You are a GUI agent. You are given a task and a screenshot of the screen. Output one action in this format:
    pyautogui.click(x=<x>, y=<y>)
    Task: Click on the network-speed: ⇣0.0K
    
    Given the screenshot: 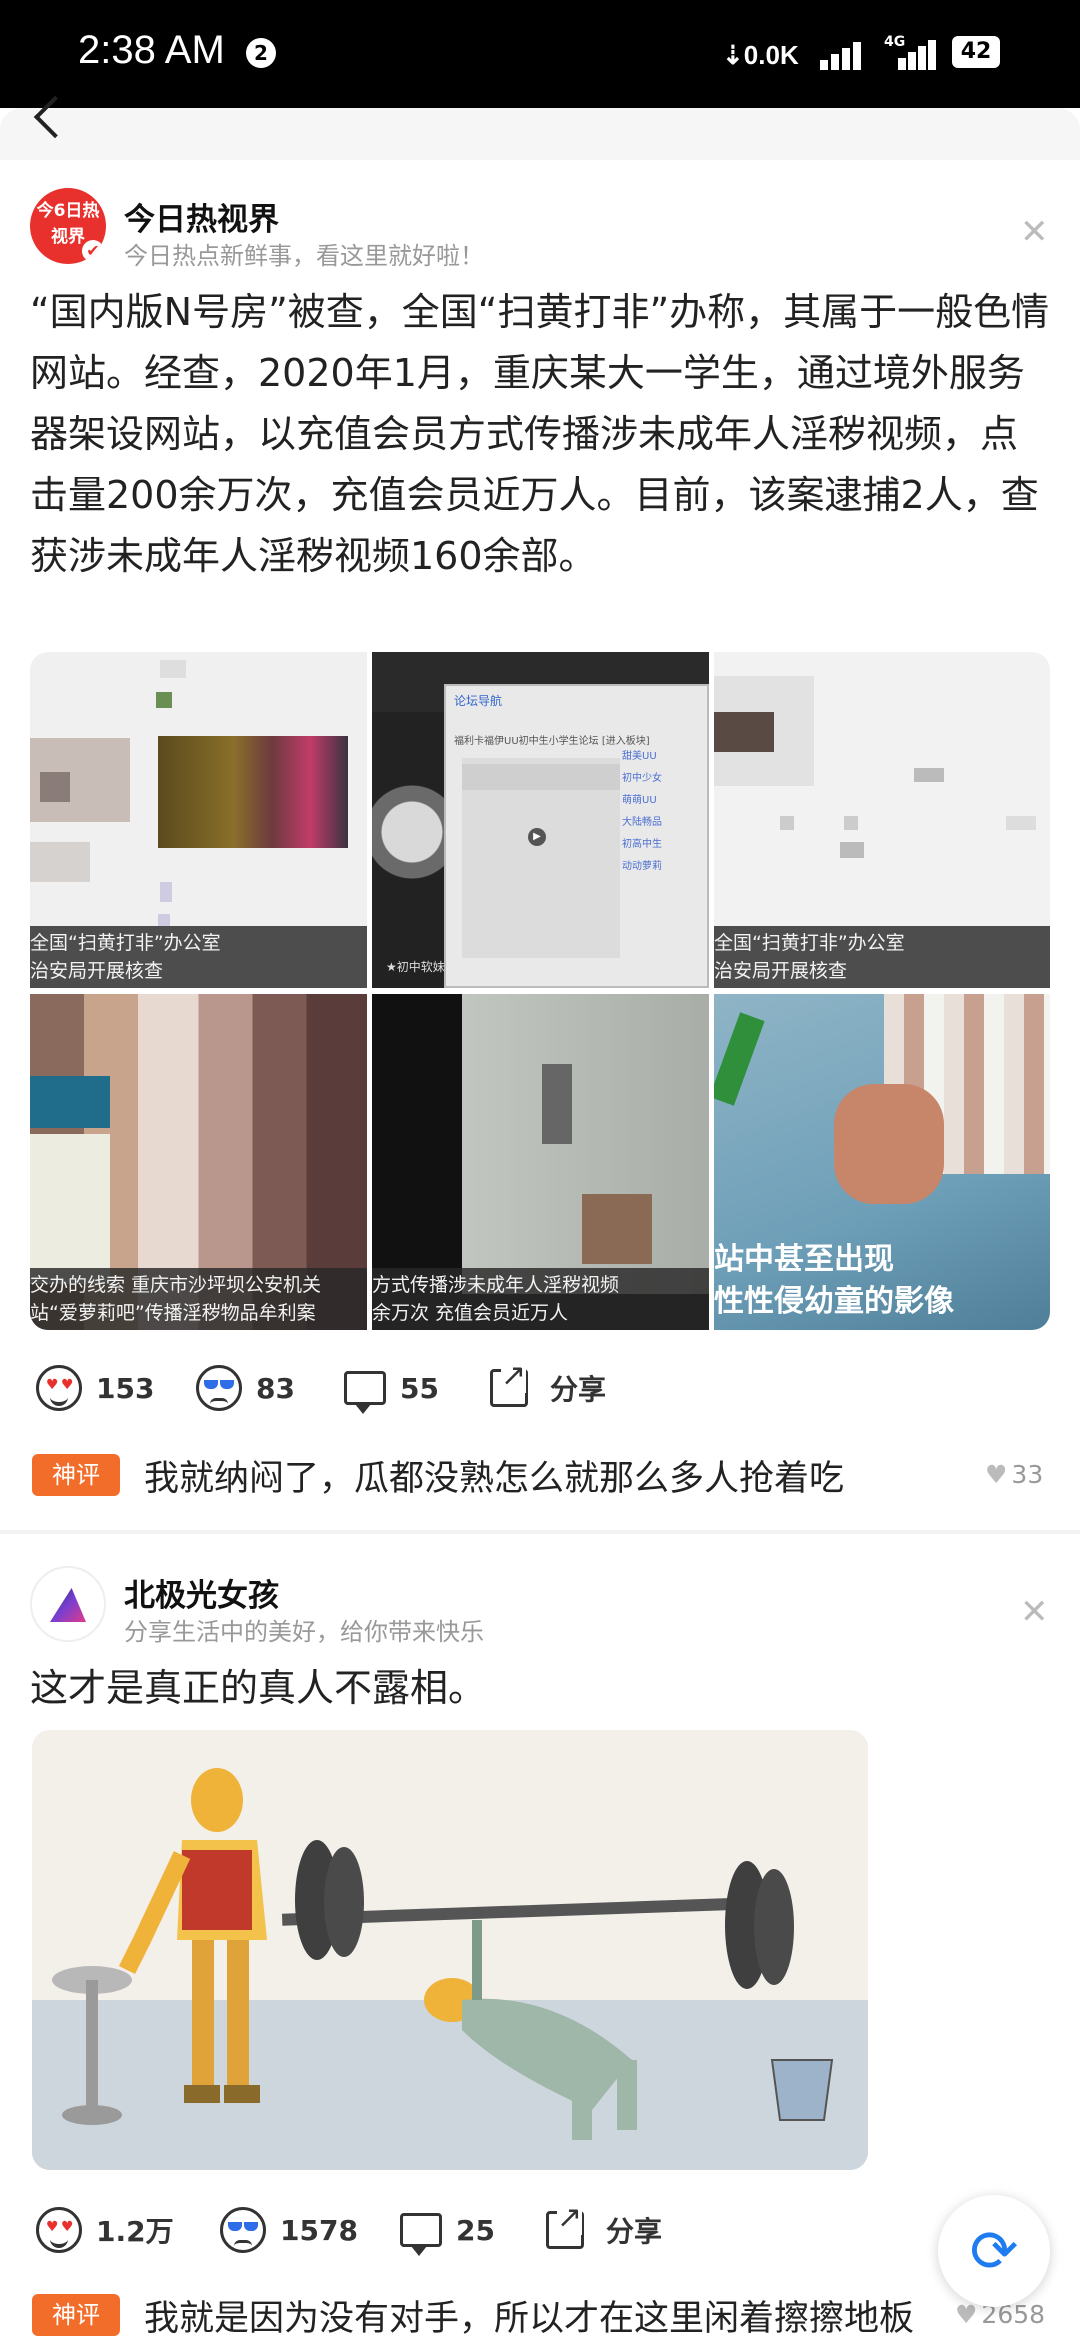 What is the action you would take?
    pyautogui.click(x=760, y=55)
    